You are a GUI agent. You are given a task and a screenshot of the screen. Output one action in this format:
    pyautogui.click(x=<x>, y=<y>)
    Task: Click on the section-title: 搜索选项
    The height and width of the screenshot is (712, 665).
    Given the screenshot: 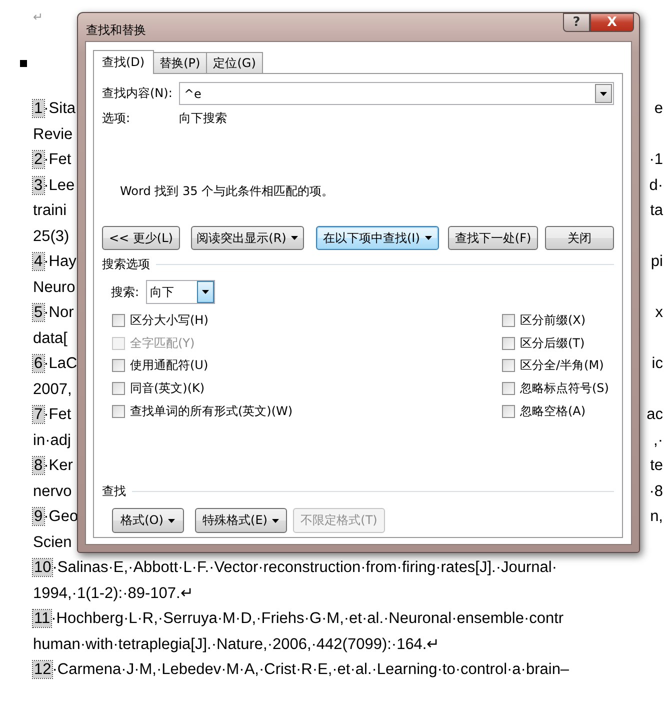 What is the action you would take?
    pyautogui.click(x=126, y=264)
    